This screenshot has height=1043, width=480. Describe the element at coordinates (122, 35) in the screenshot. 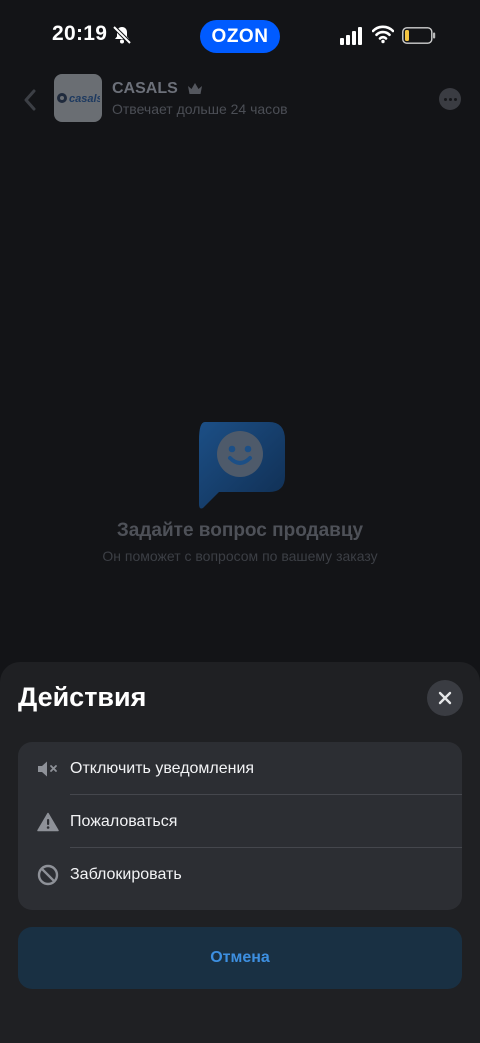

I see `bell-off-icon` at that location.